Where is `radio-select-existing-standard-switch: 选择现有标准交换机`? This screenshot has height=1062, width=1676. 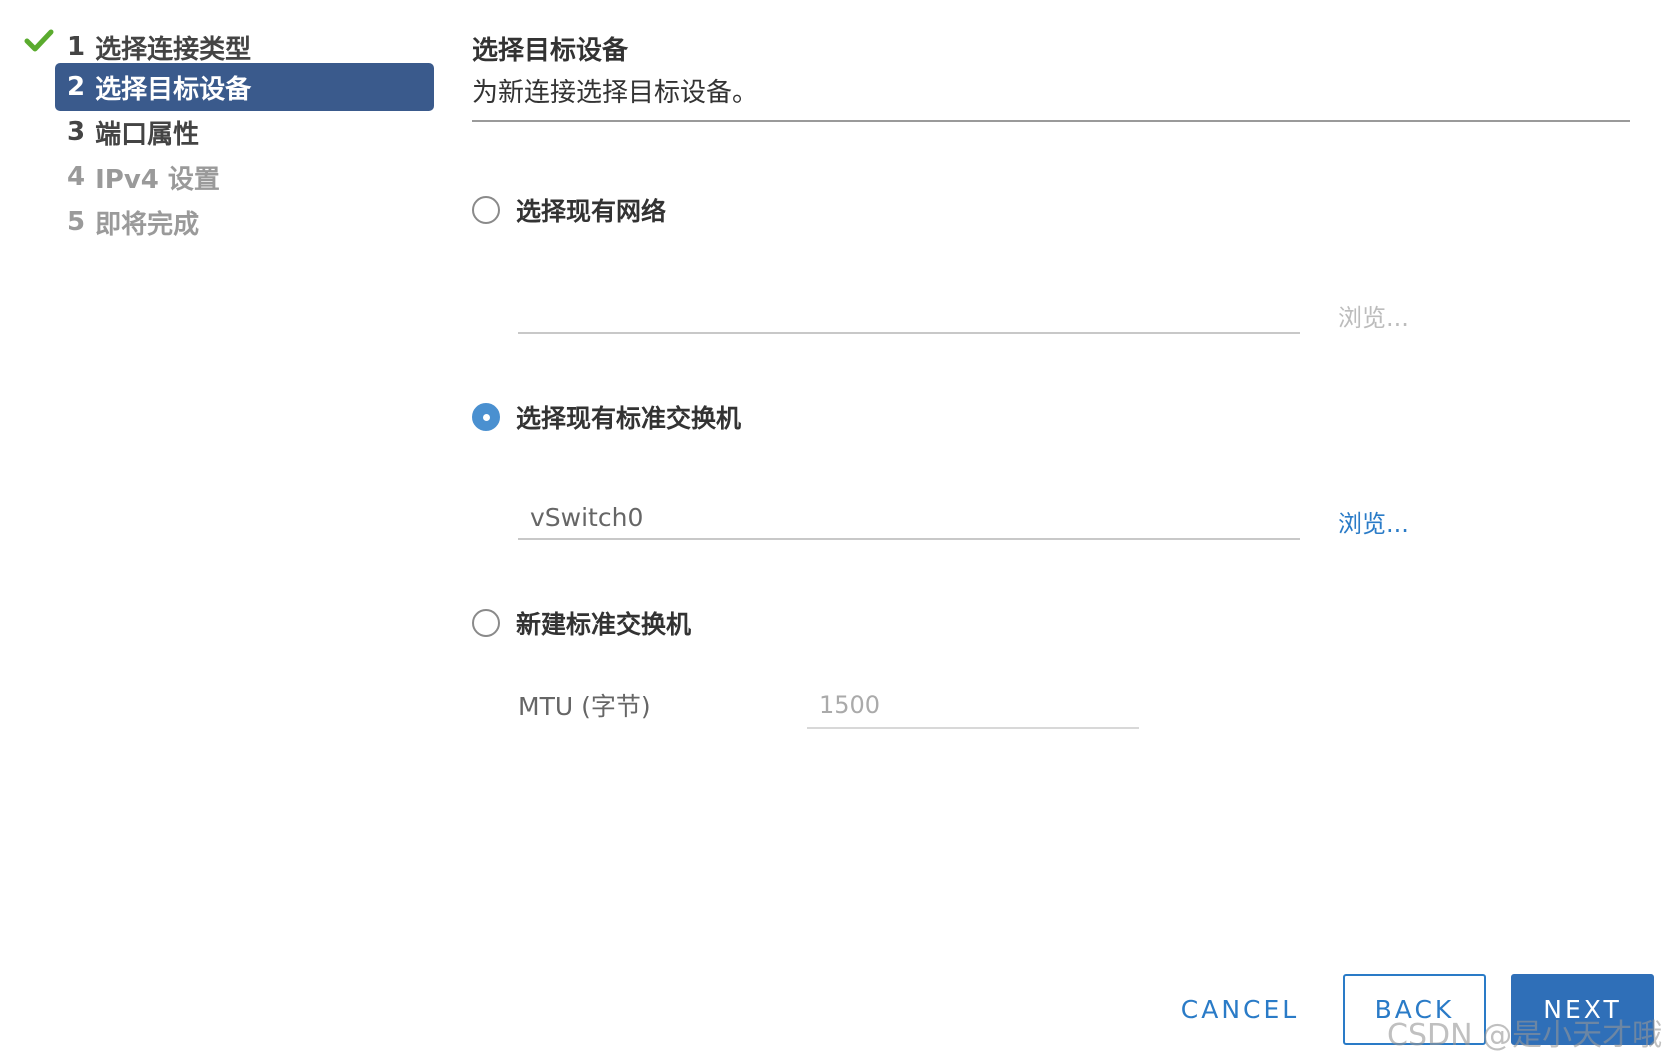
radio-select-existing-standard-switch: 选择现有标准交换机 is located at coordinates (606, 417).